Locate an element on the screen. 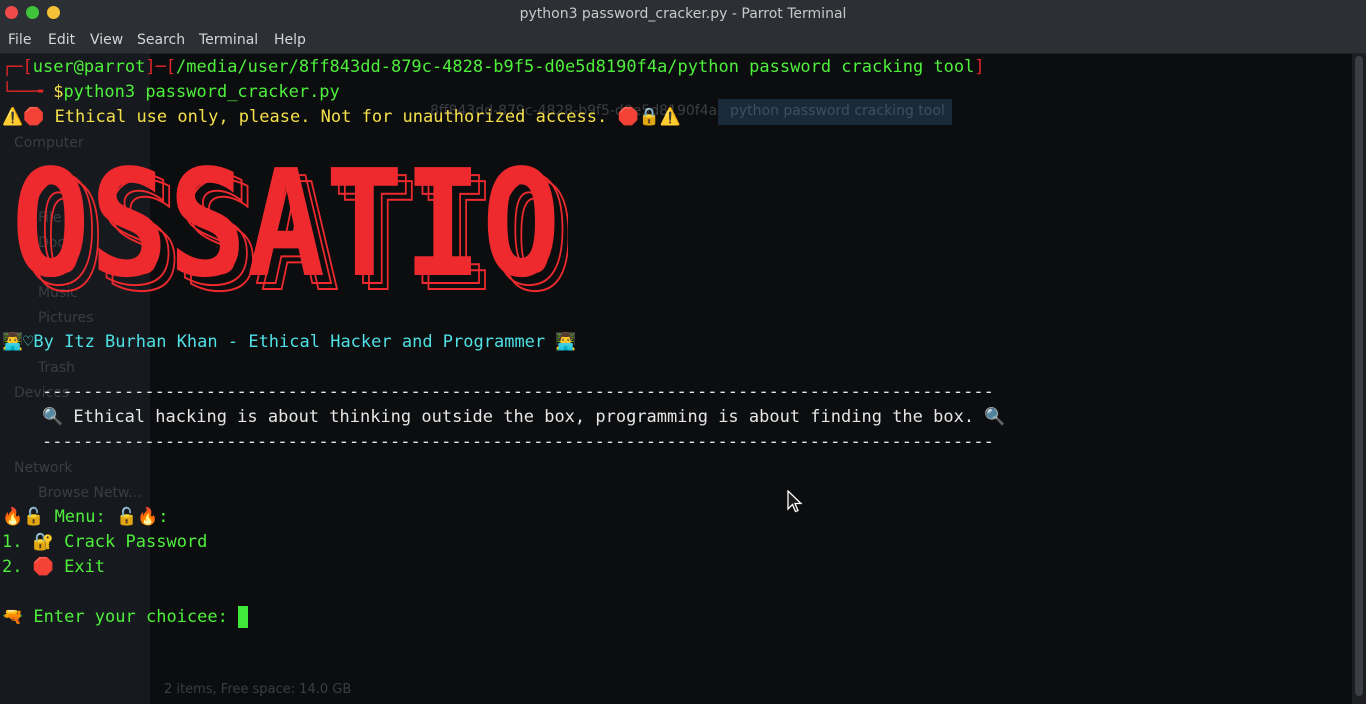 The height and width of the screenshot is (704, 1366). ghost-sidebar-item: Network is located at coordinates (43, 468).